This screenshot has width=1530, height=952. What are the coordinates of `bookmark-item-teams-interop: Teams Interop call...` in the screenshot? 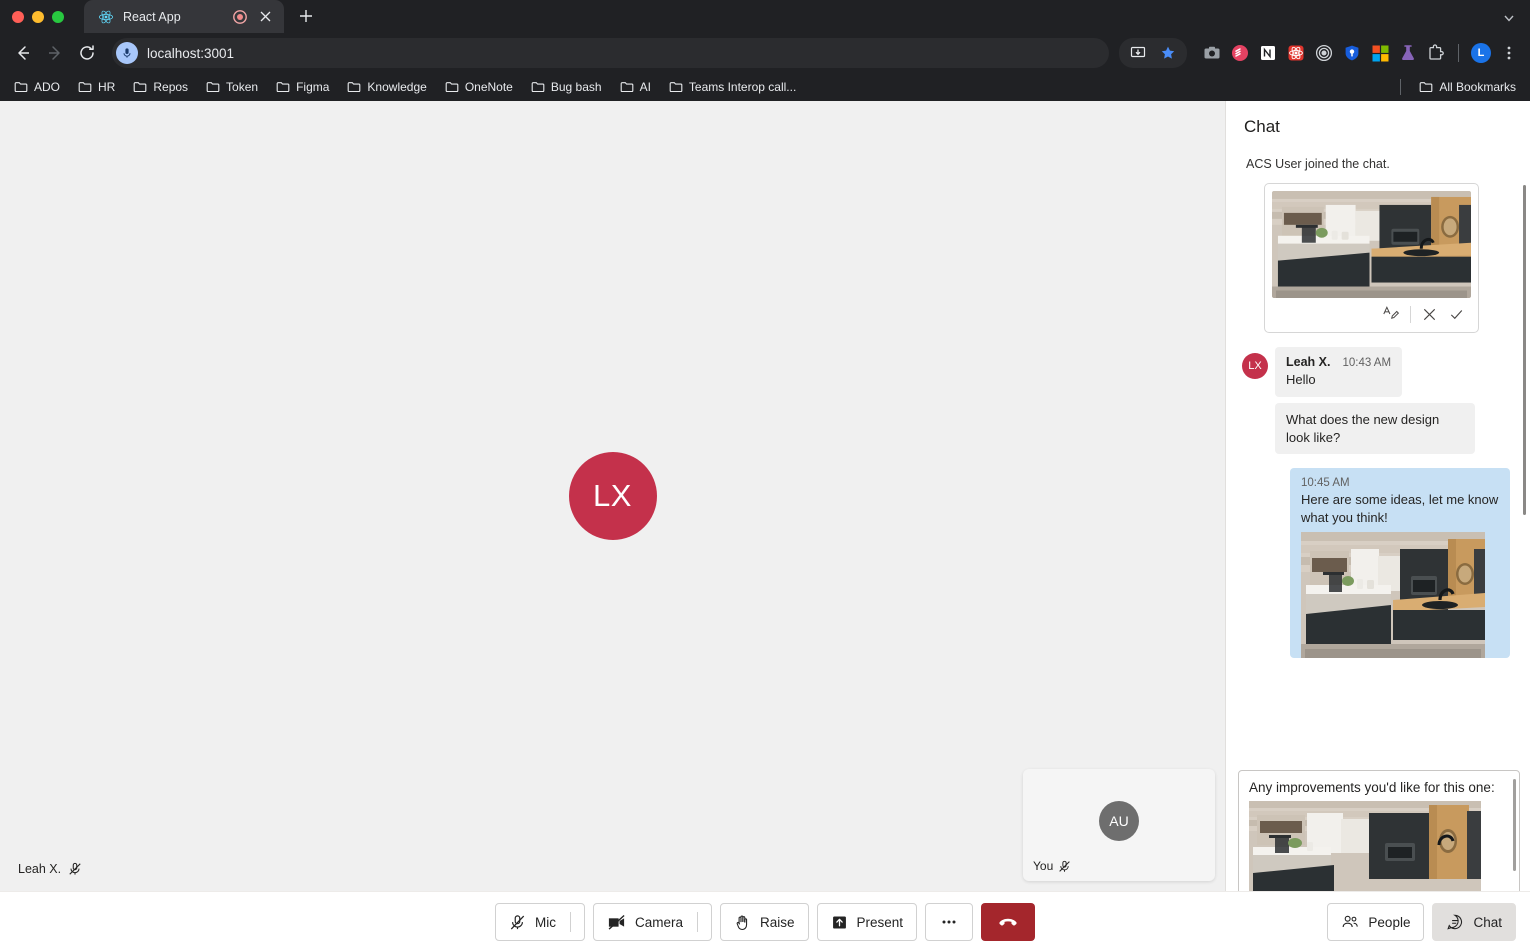 It's located at (732, 87).